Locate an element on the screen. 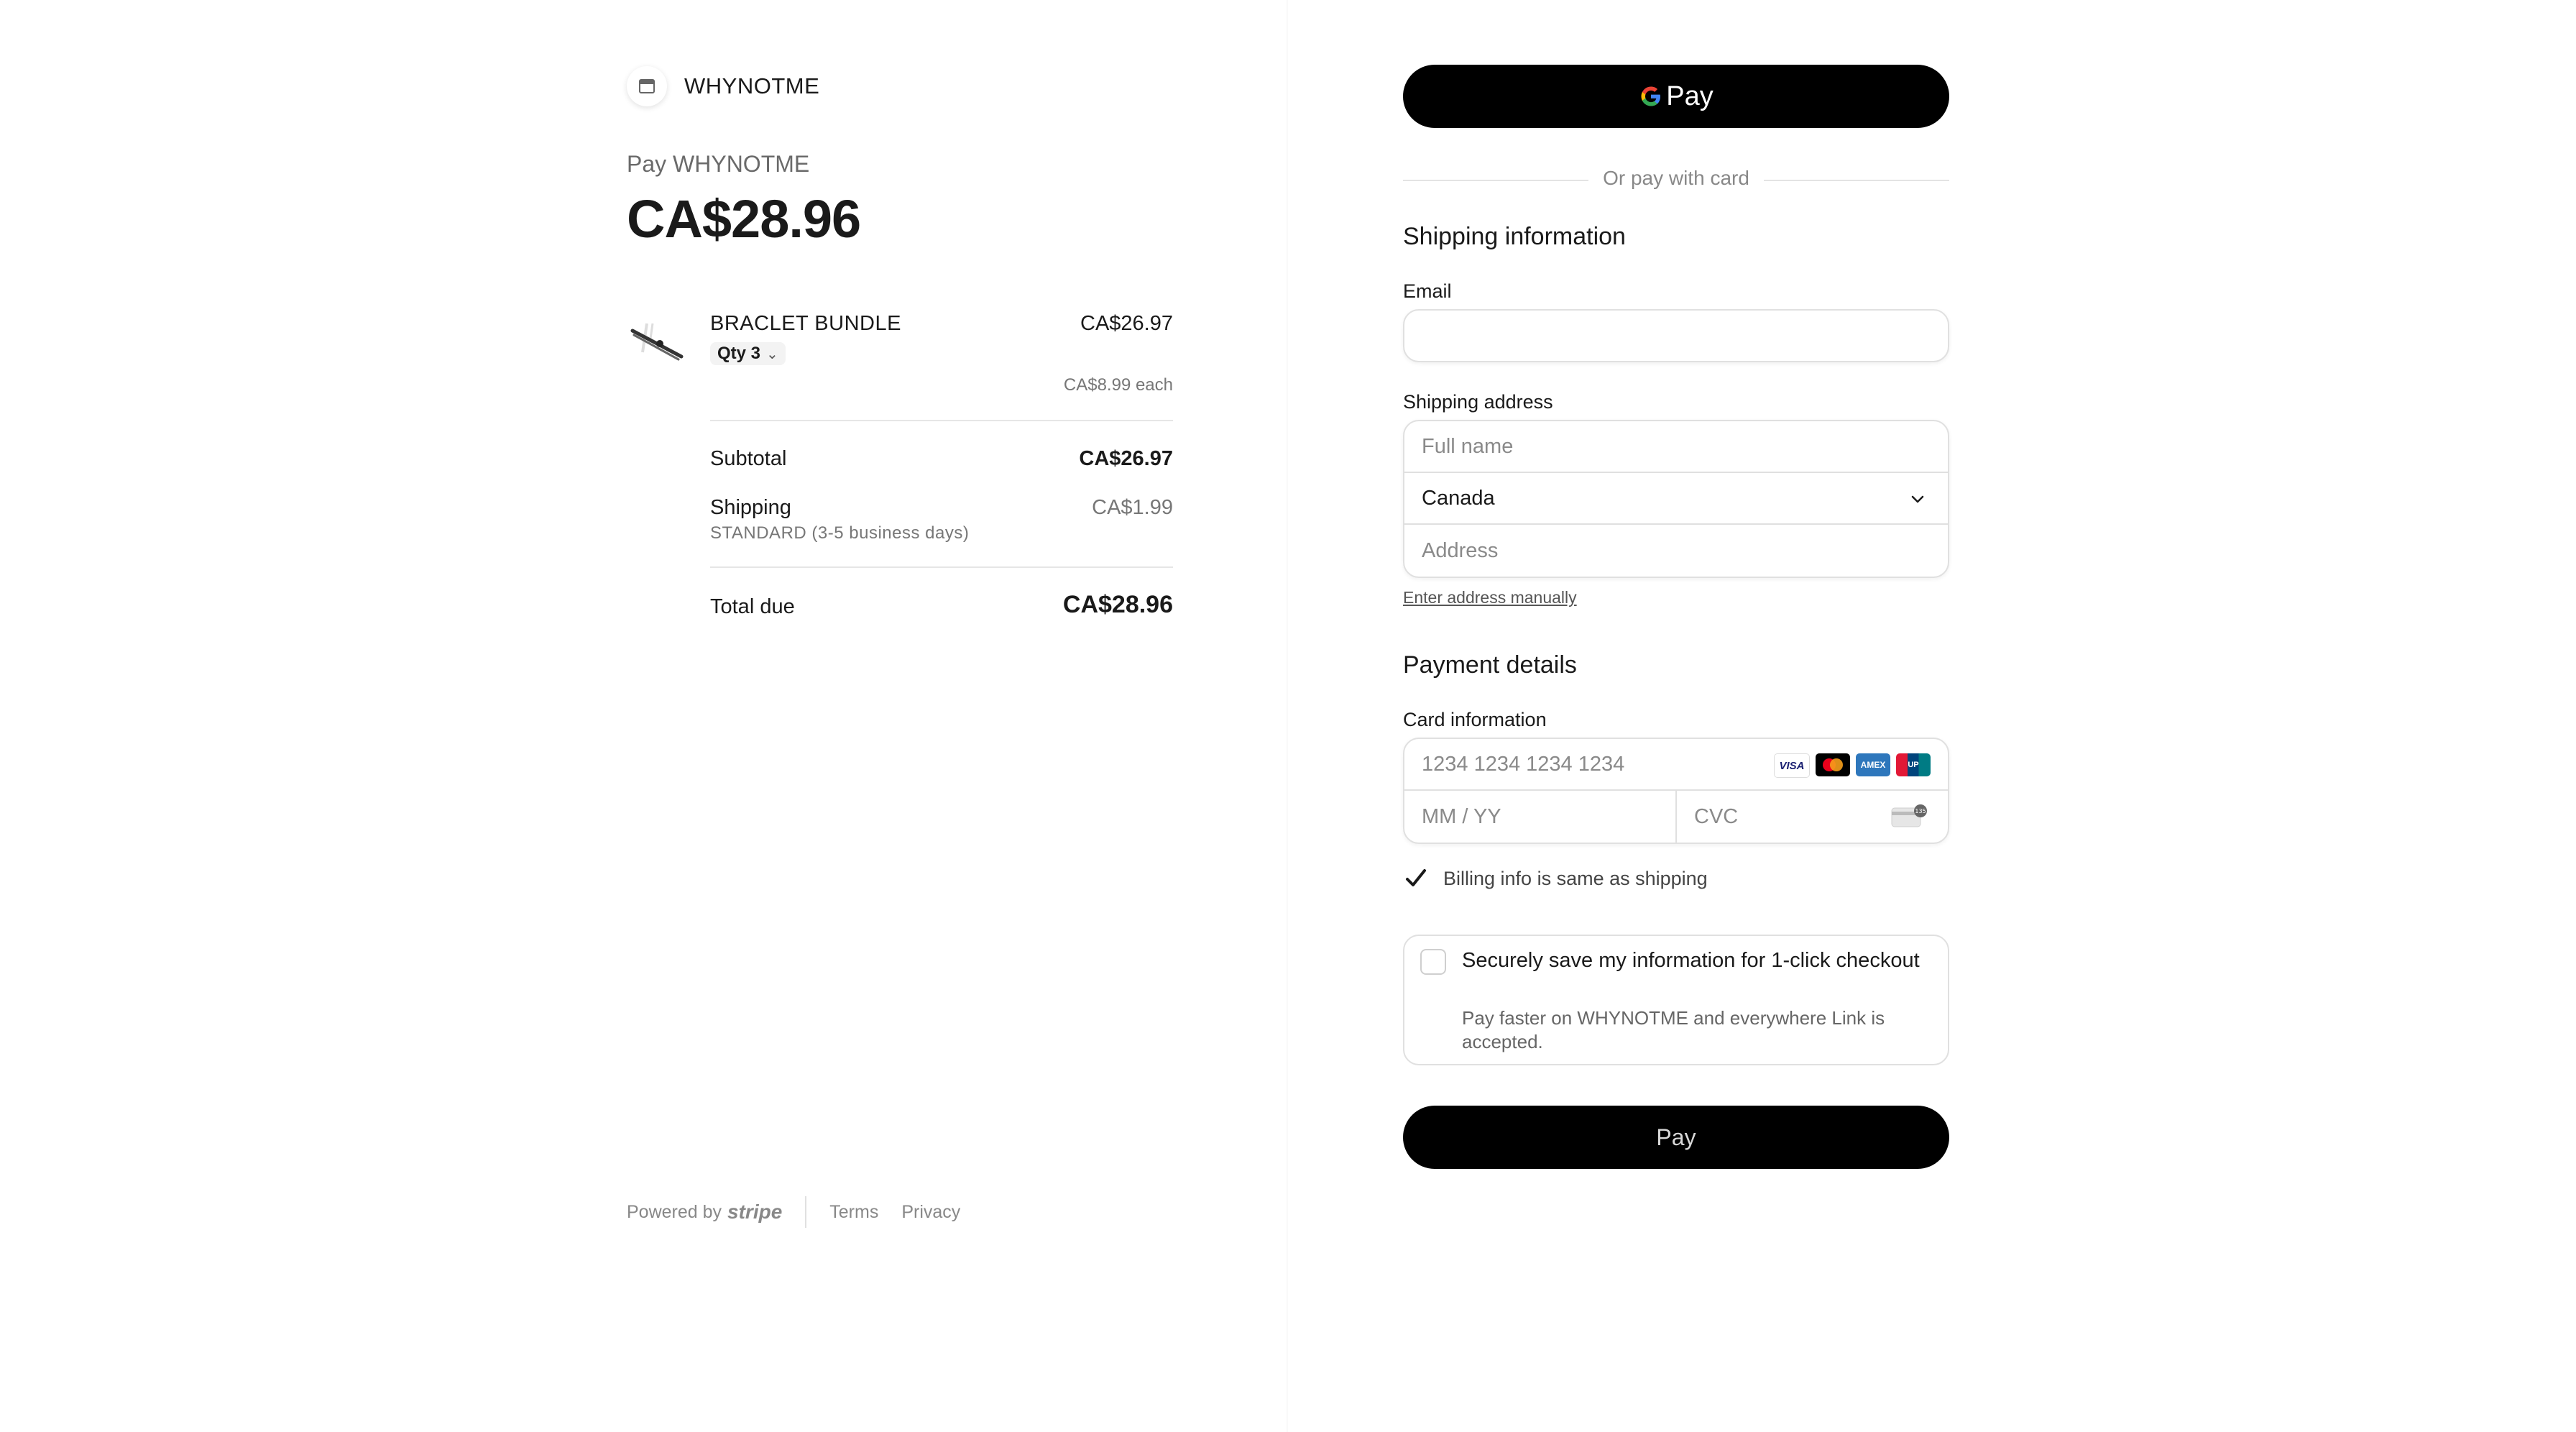  visa-icon: VISA is located at coordinates (1792, 765).